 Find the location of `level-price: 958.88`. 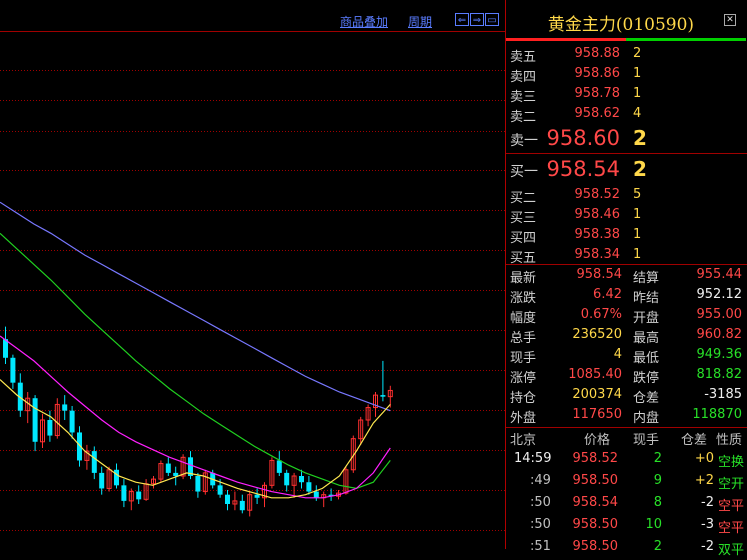

level-price: 958.88 is located at coordinates (597, 53).